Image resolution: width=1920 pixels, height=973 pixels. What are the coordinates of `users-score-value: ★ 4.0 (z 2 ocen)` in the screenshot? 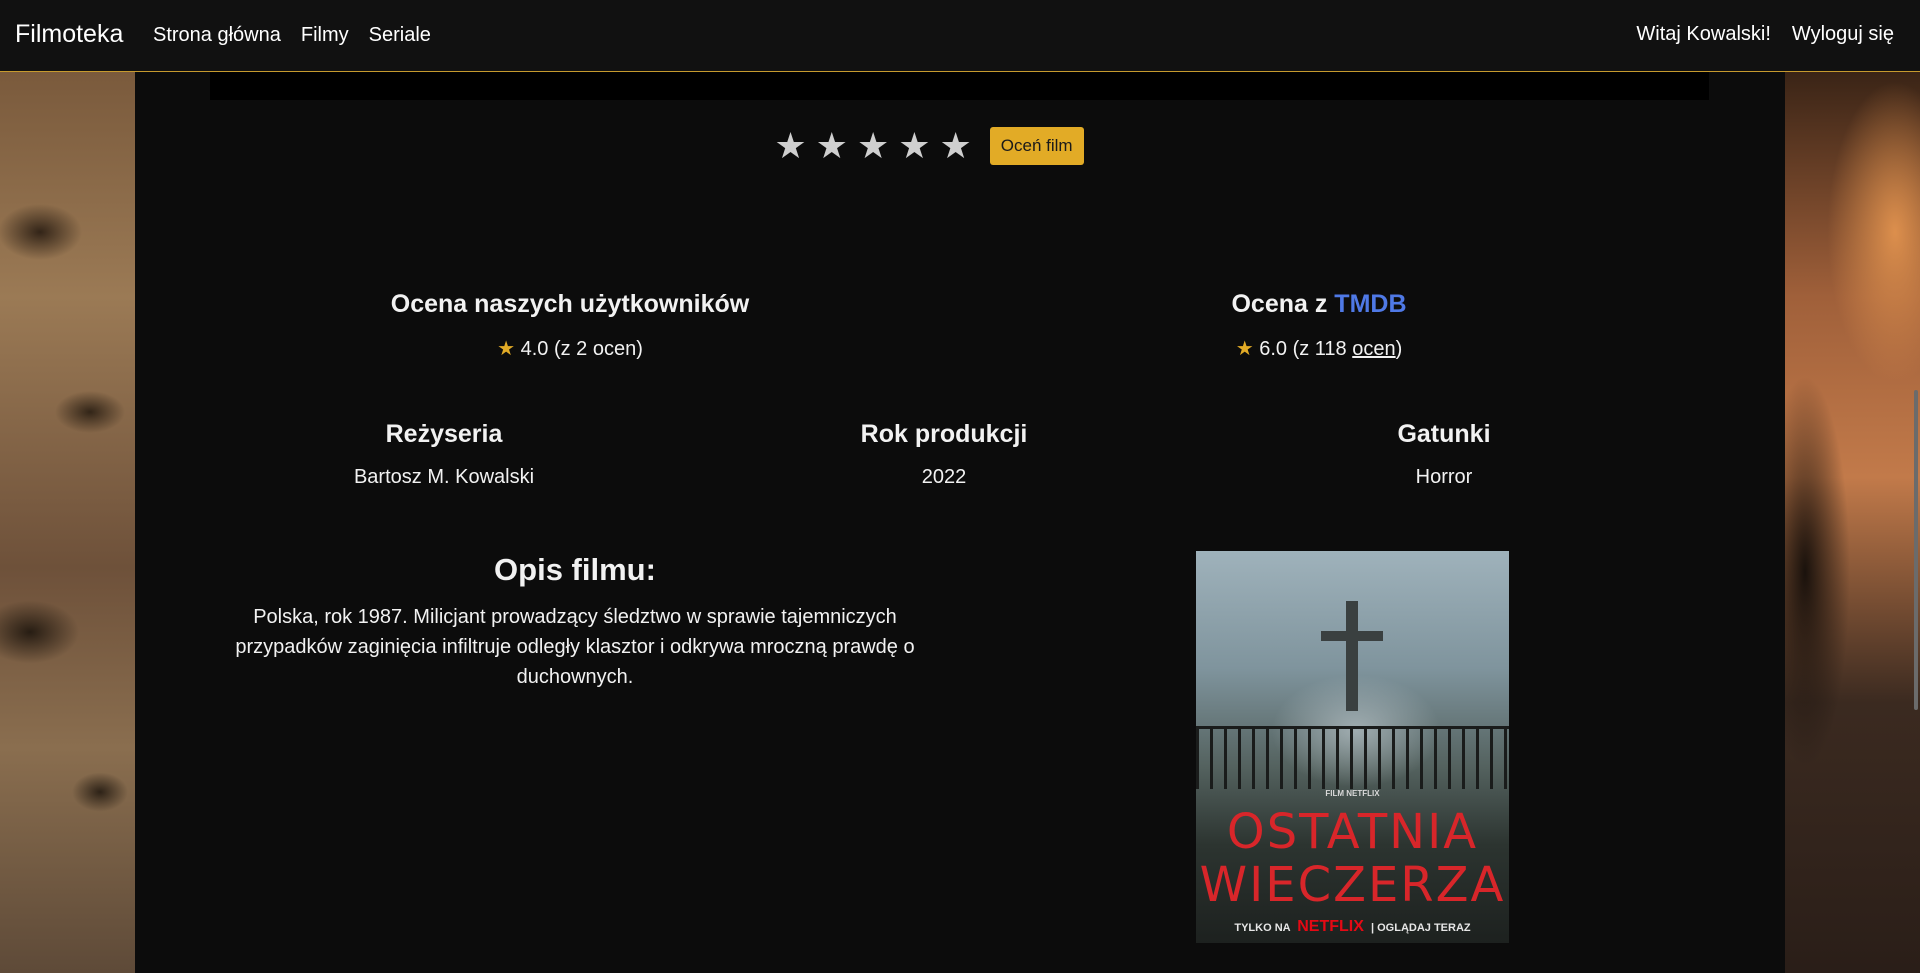 It's located at (570, 348).